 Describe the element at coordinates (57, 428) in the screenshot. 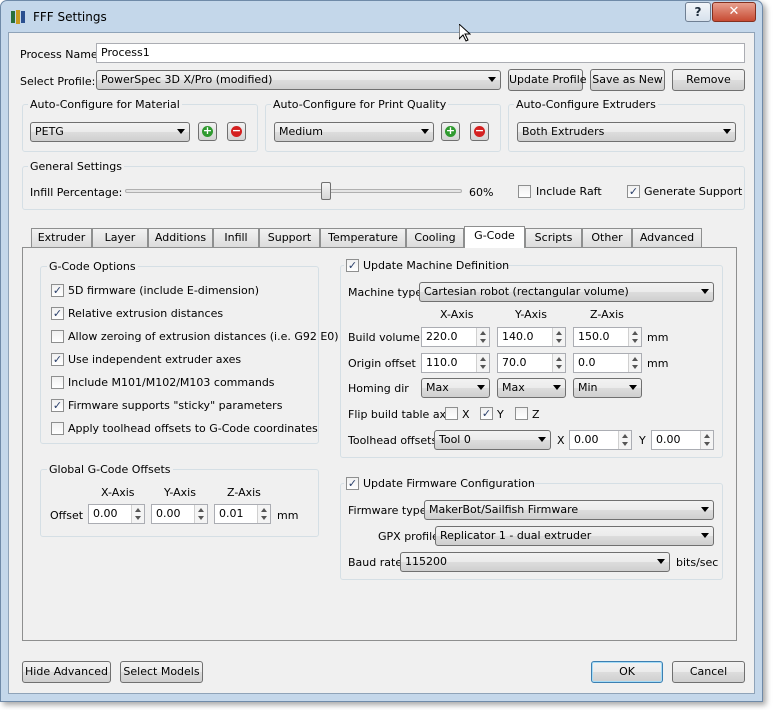

I see `opt-toolhead-offsets-checkbox` at that location.